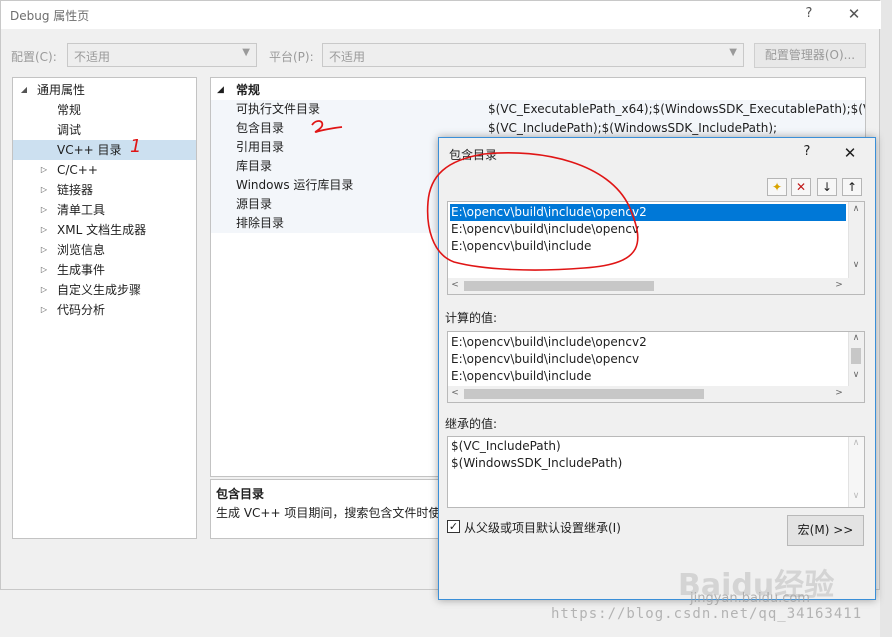  I want to click on new-line-icon: ✦, so click(777, 187).